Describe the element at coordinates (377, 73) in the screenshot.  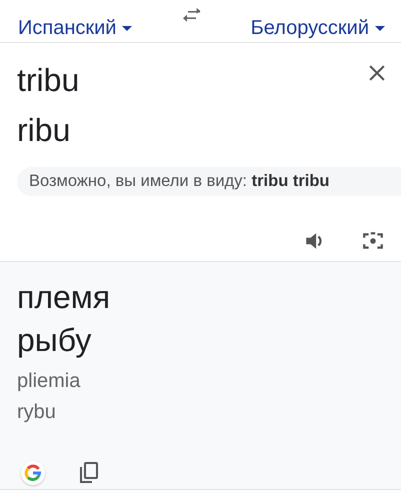
I see `close-icon` at that location.